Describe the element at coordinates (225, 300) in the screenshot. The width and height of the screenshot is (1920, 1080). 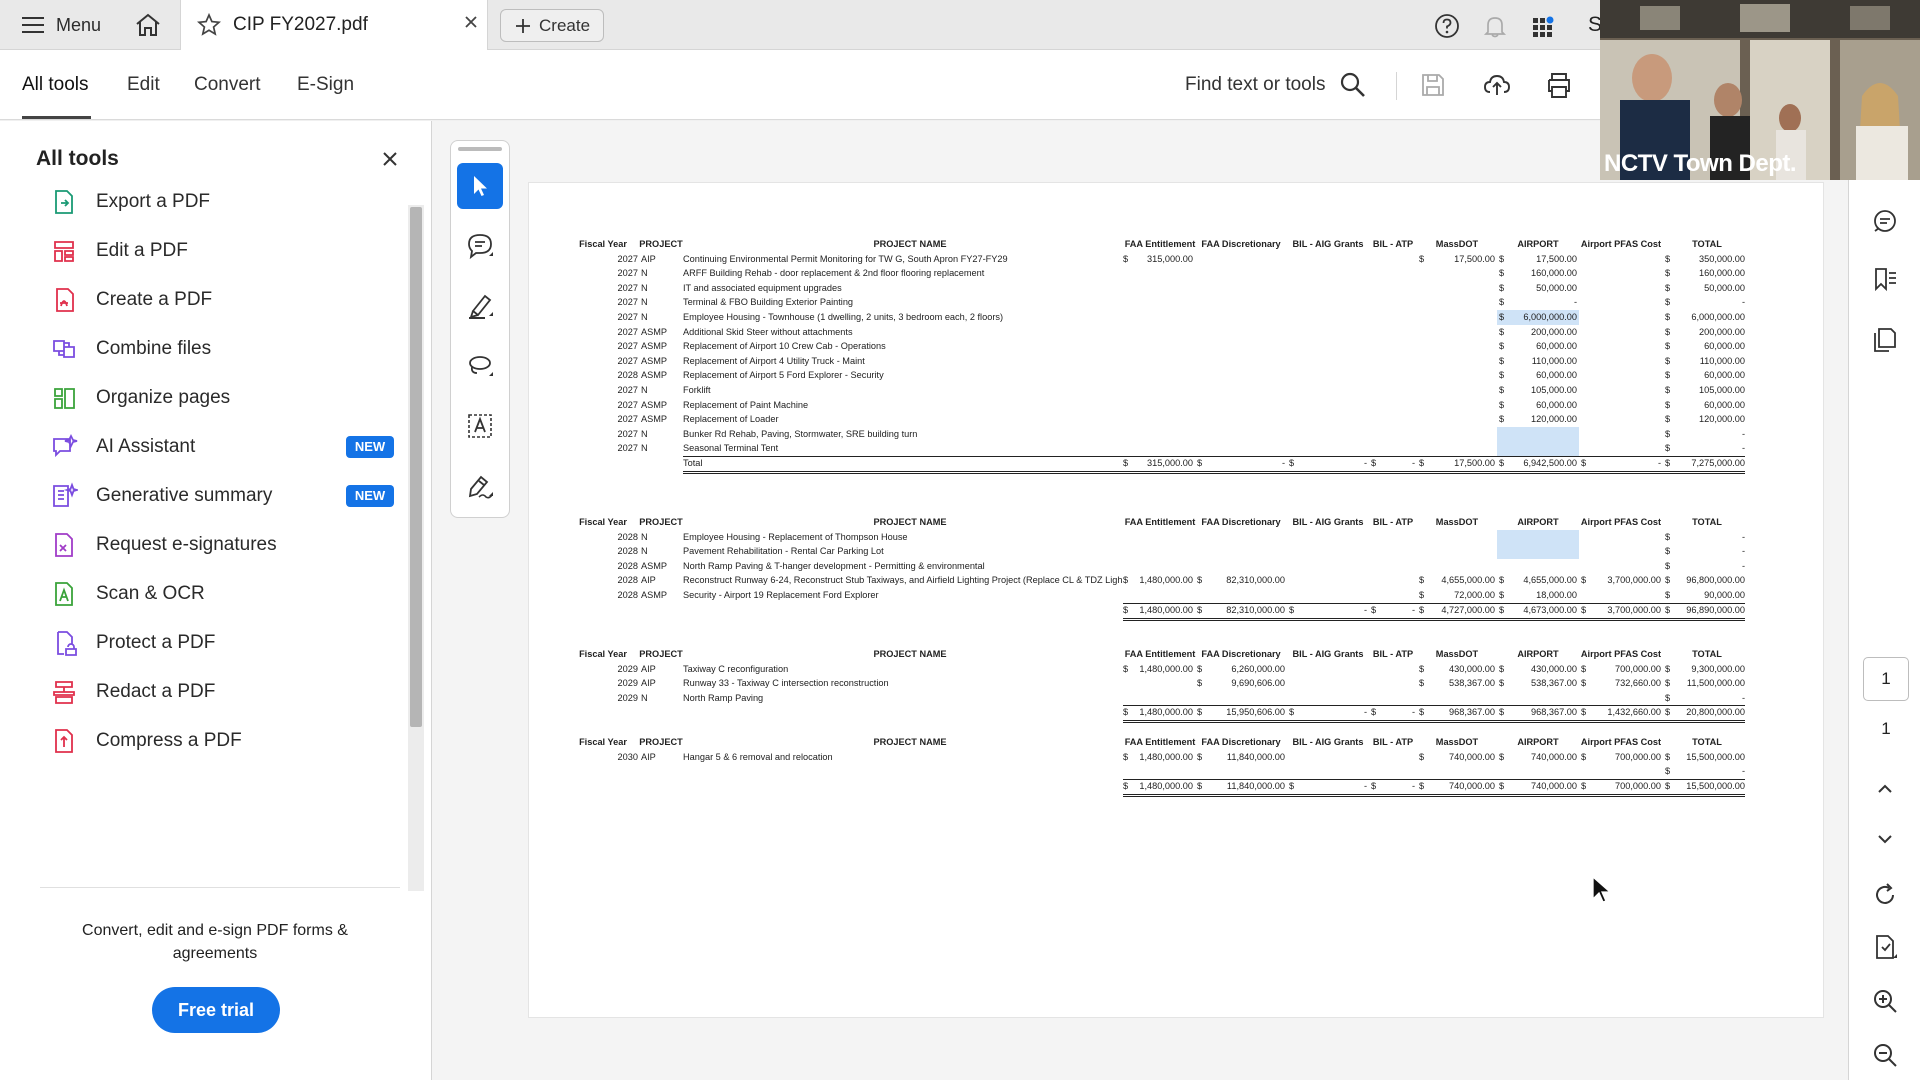
I see `tool-create-pdf: Create a PDF` at that location.